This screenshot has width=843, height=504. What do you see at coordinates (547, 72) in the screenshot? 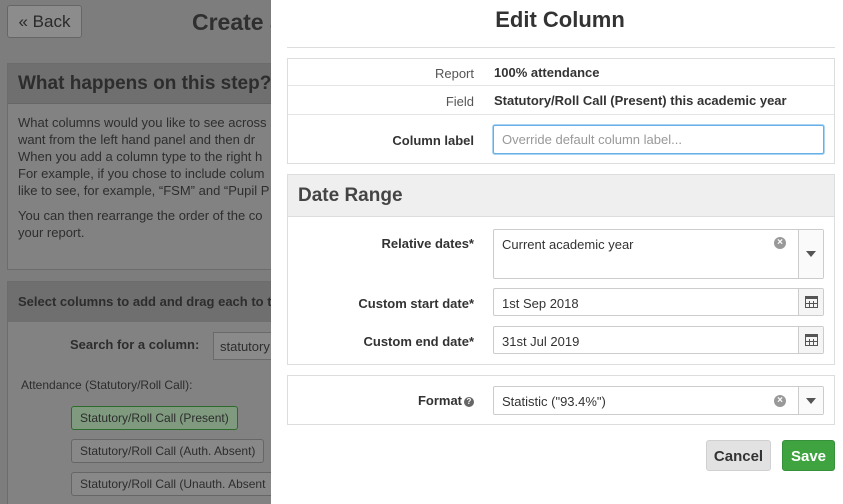
I see `report-value: 100% attendance` at bounding box center [547, 72].